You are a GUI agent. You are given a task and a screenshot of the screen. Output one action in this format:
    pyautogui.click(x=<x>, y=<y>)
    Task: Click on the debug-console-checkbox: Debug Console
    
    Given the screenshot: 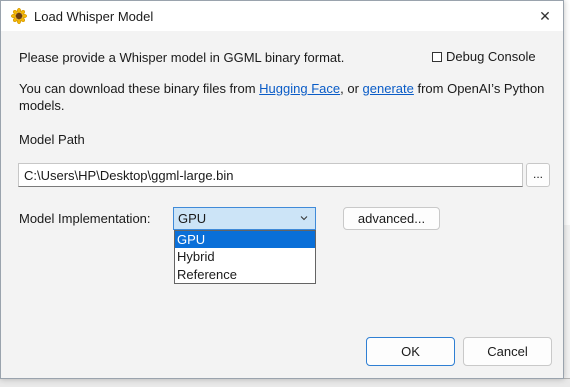 What is the action you would take?
    pyautogui.click(x=484, y=56)
    